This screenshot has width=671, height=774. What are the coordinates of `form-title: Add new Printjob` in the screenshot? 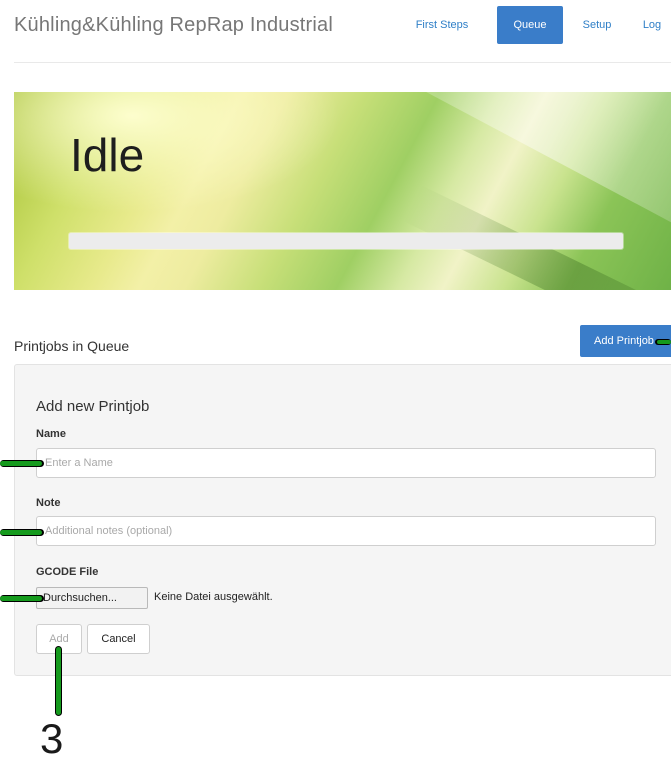 It's located at (93, 406).